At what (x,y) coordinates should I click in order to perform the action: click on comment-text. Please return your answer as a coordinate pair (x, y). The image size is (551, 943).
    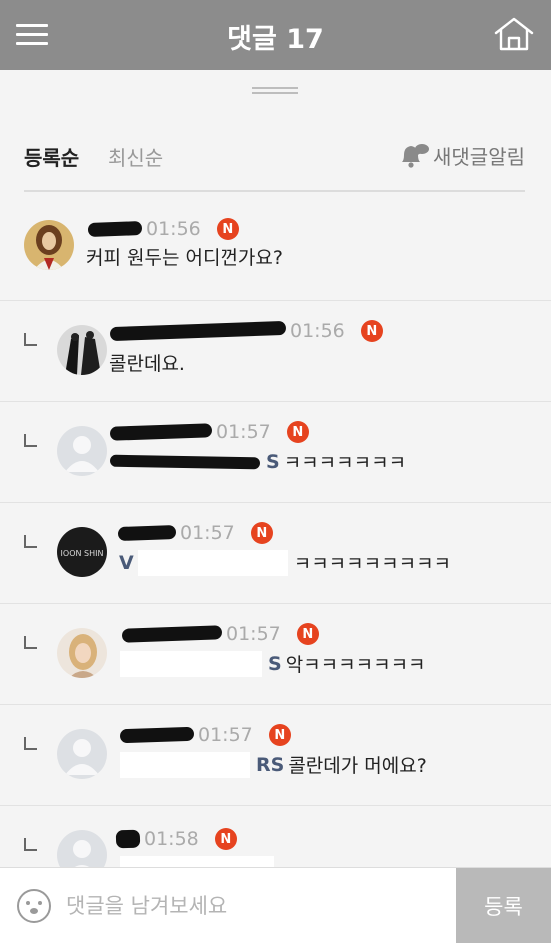
    Looking at the image, I should click on (200, 861).